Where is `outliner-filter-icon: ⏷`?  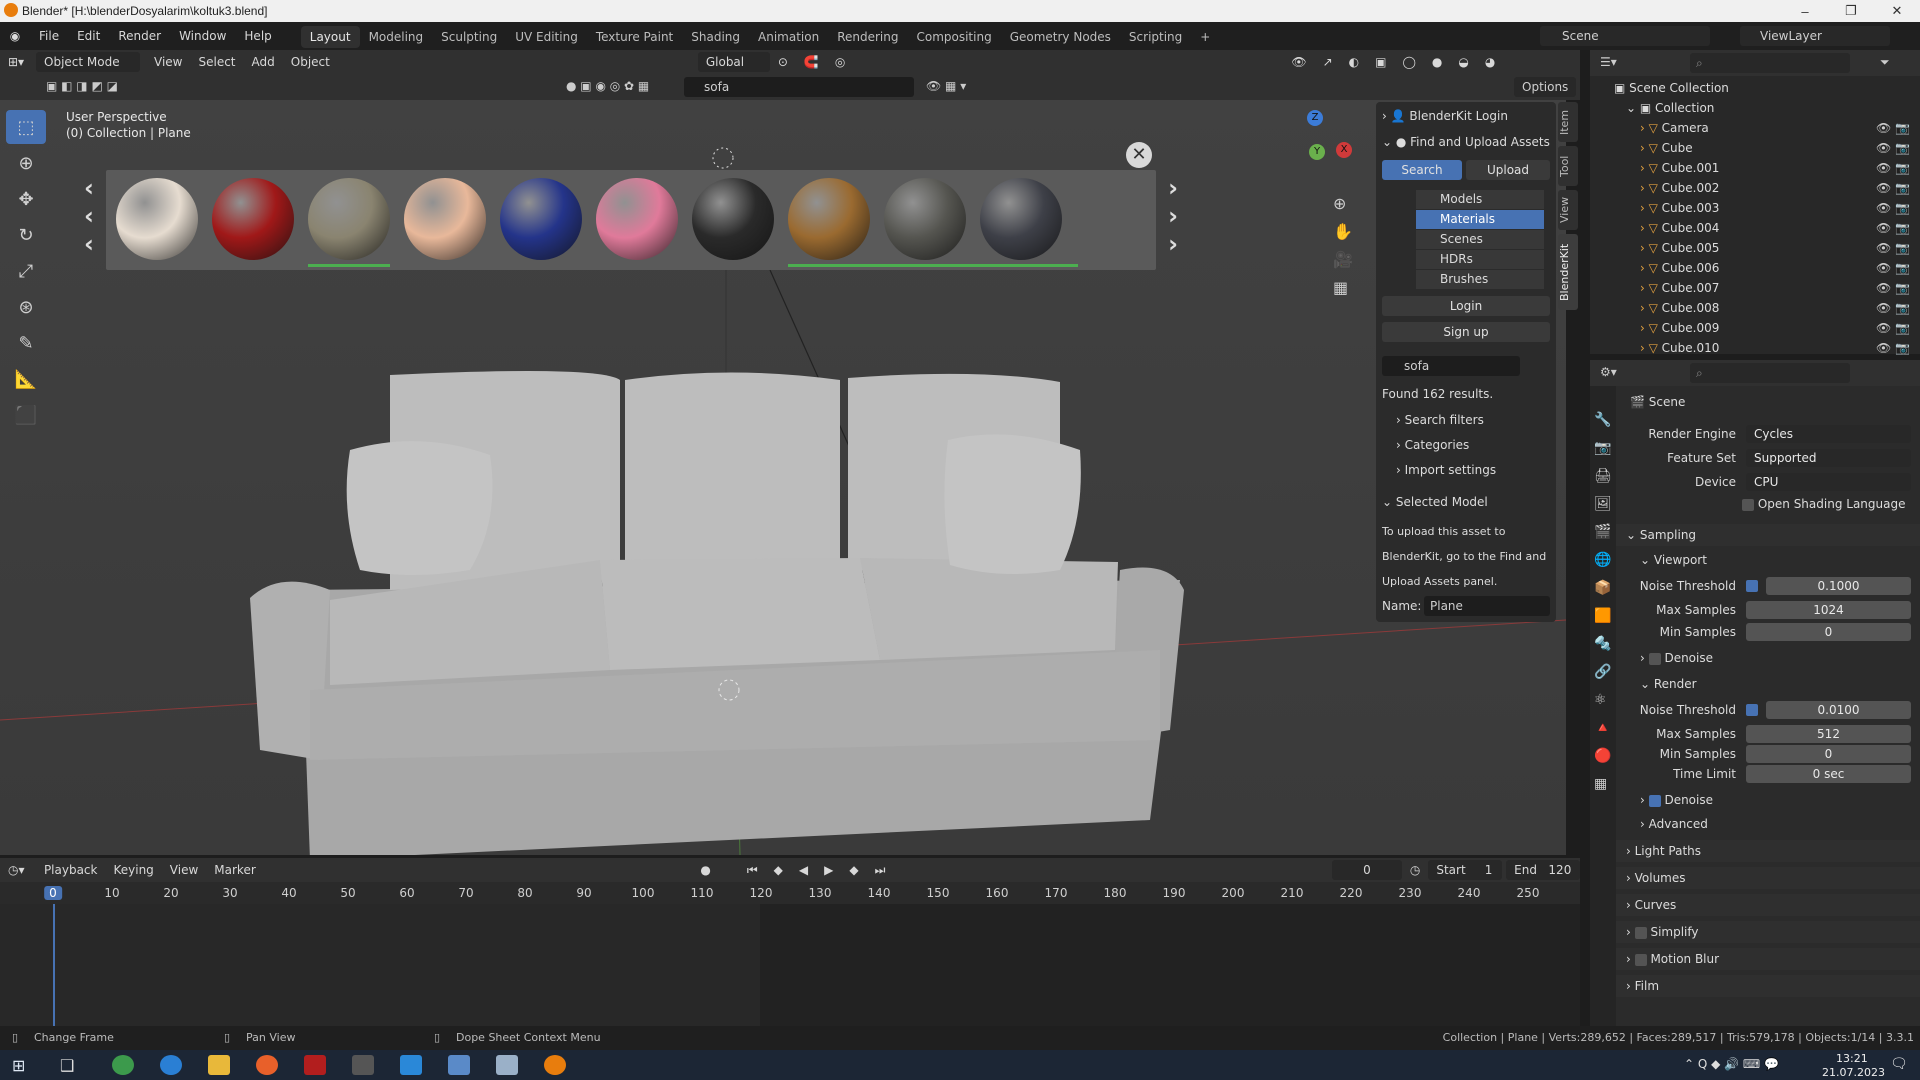 outliner-filter-icon: ⏷ is located at coordinates (1885, 62).